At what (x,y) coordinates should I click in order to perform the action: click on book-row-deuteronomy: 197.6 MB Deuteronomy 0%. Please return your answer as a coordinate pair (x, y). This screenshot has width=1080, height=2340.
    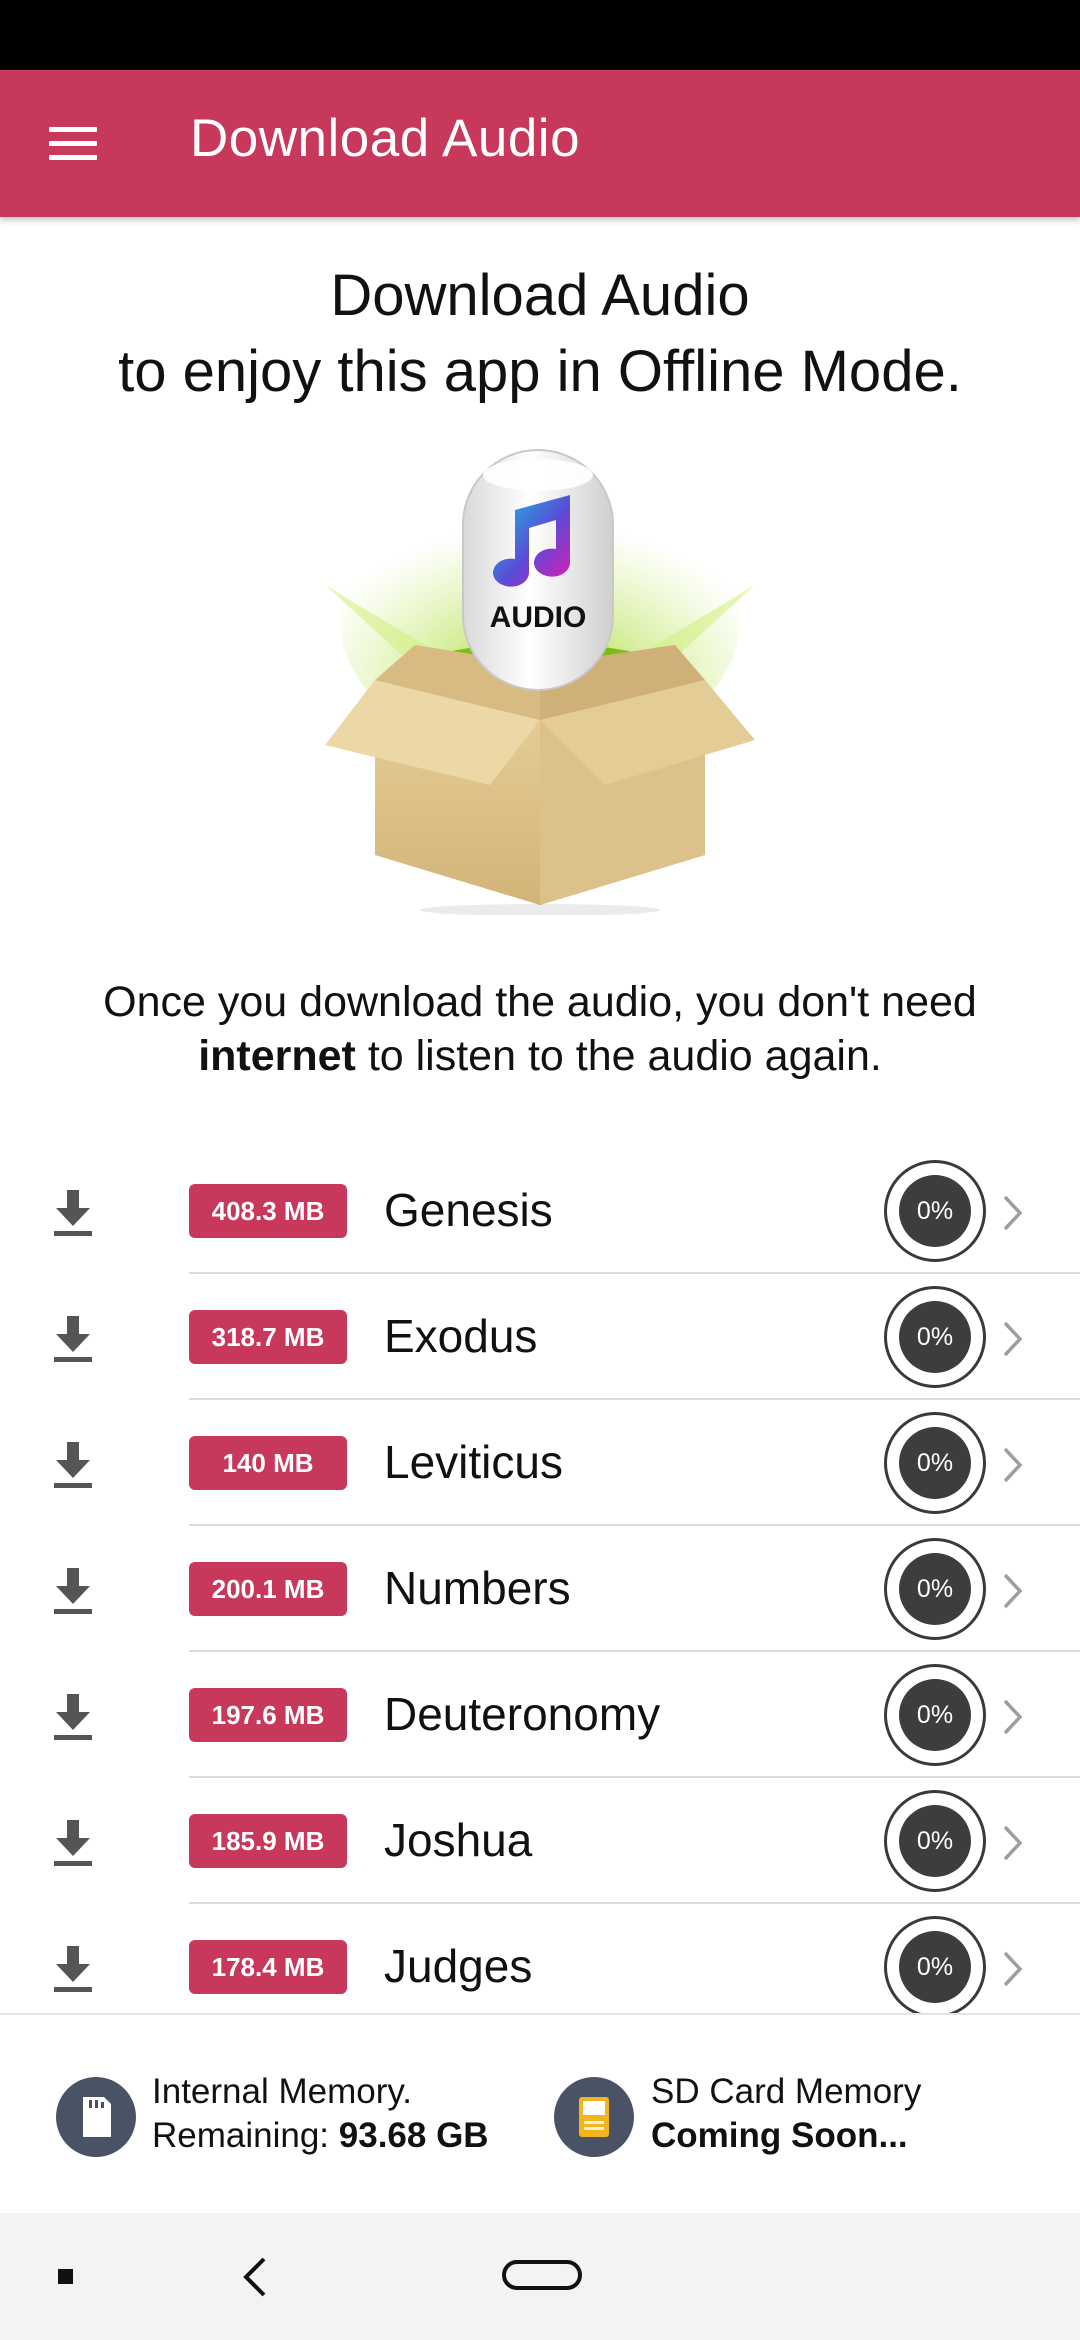
    Looking at the image, I should click on (540, 1715).